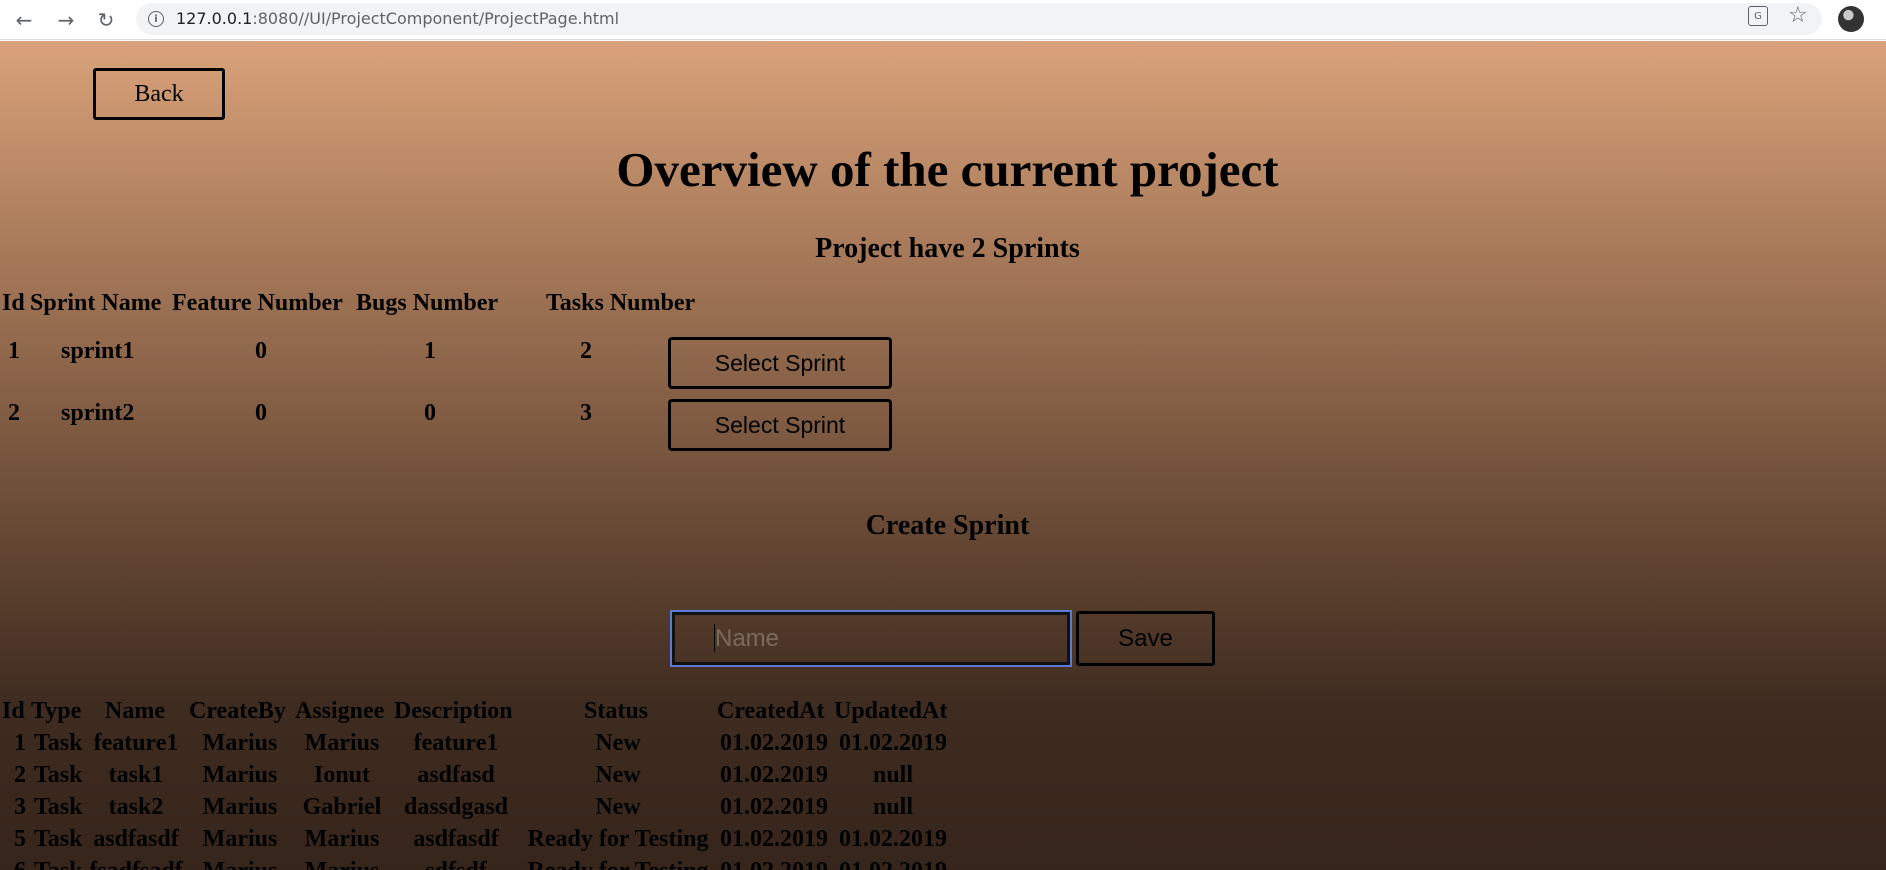 This screenshot has height=870, width=1886. Describe the element at coordinates (20, 864) in the screenshot. I see `task-id: 6` at that location.